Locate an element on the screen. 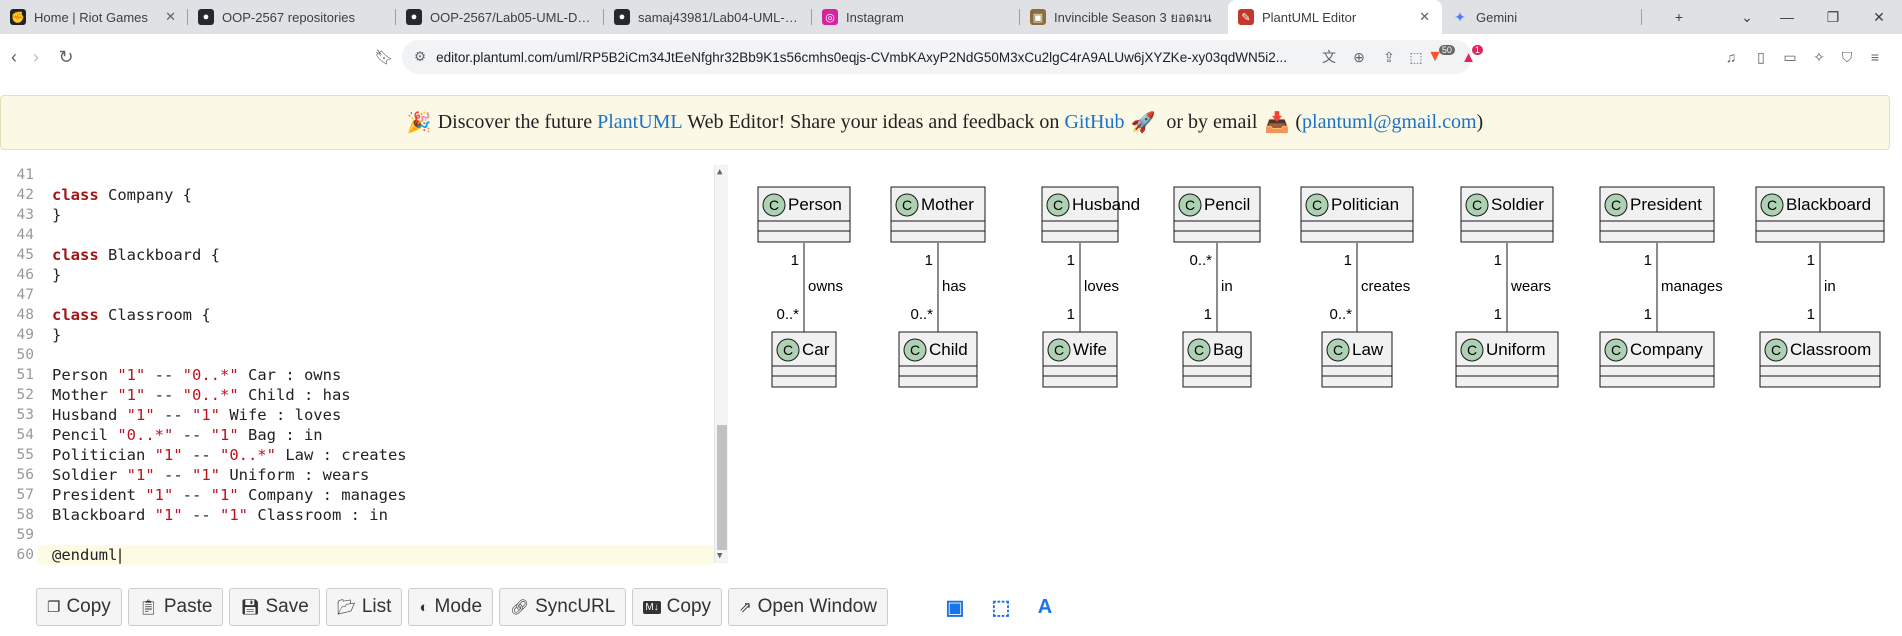 The height and width of the screenshot is (636, 1902). mode-button: ◐ Mode is located at coordinates (451, 607).